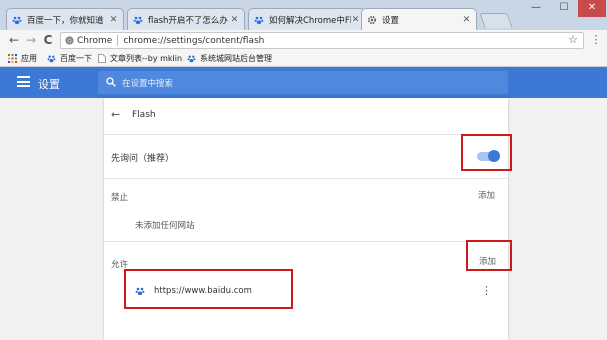 The width and height of the screenshot is (607, 340). I want to click on tab-title: 百度一下，你就知道, so click(65, 20).